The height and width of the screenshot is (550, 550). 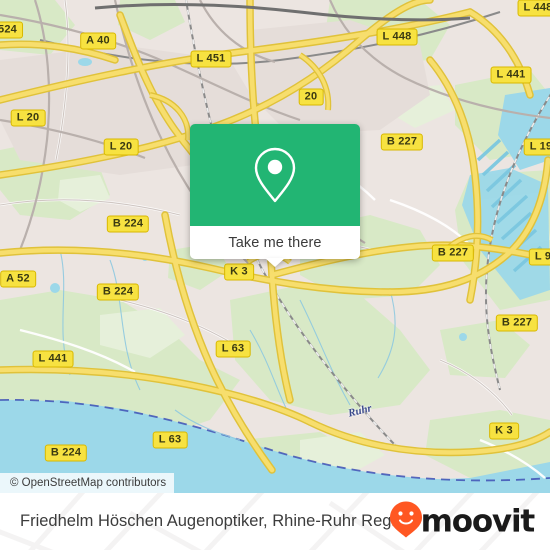 What do you see at coordinates (211, 59) in the screenshot?
I see `road-shield: L 451` at bounding box center [211, 59].